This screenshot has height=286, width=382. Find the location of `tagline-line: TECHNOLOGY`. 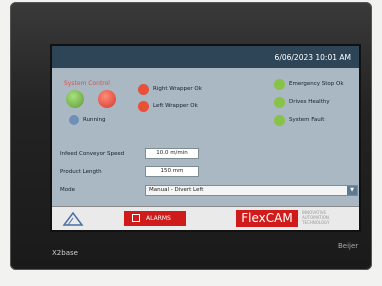

tagline-line: TECHNOLOGY is located at coordinates (316, 222).